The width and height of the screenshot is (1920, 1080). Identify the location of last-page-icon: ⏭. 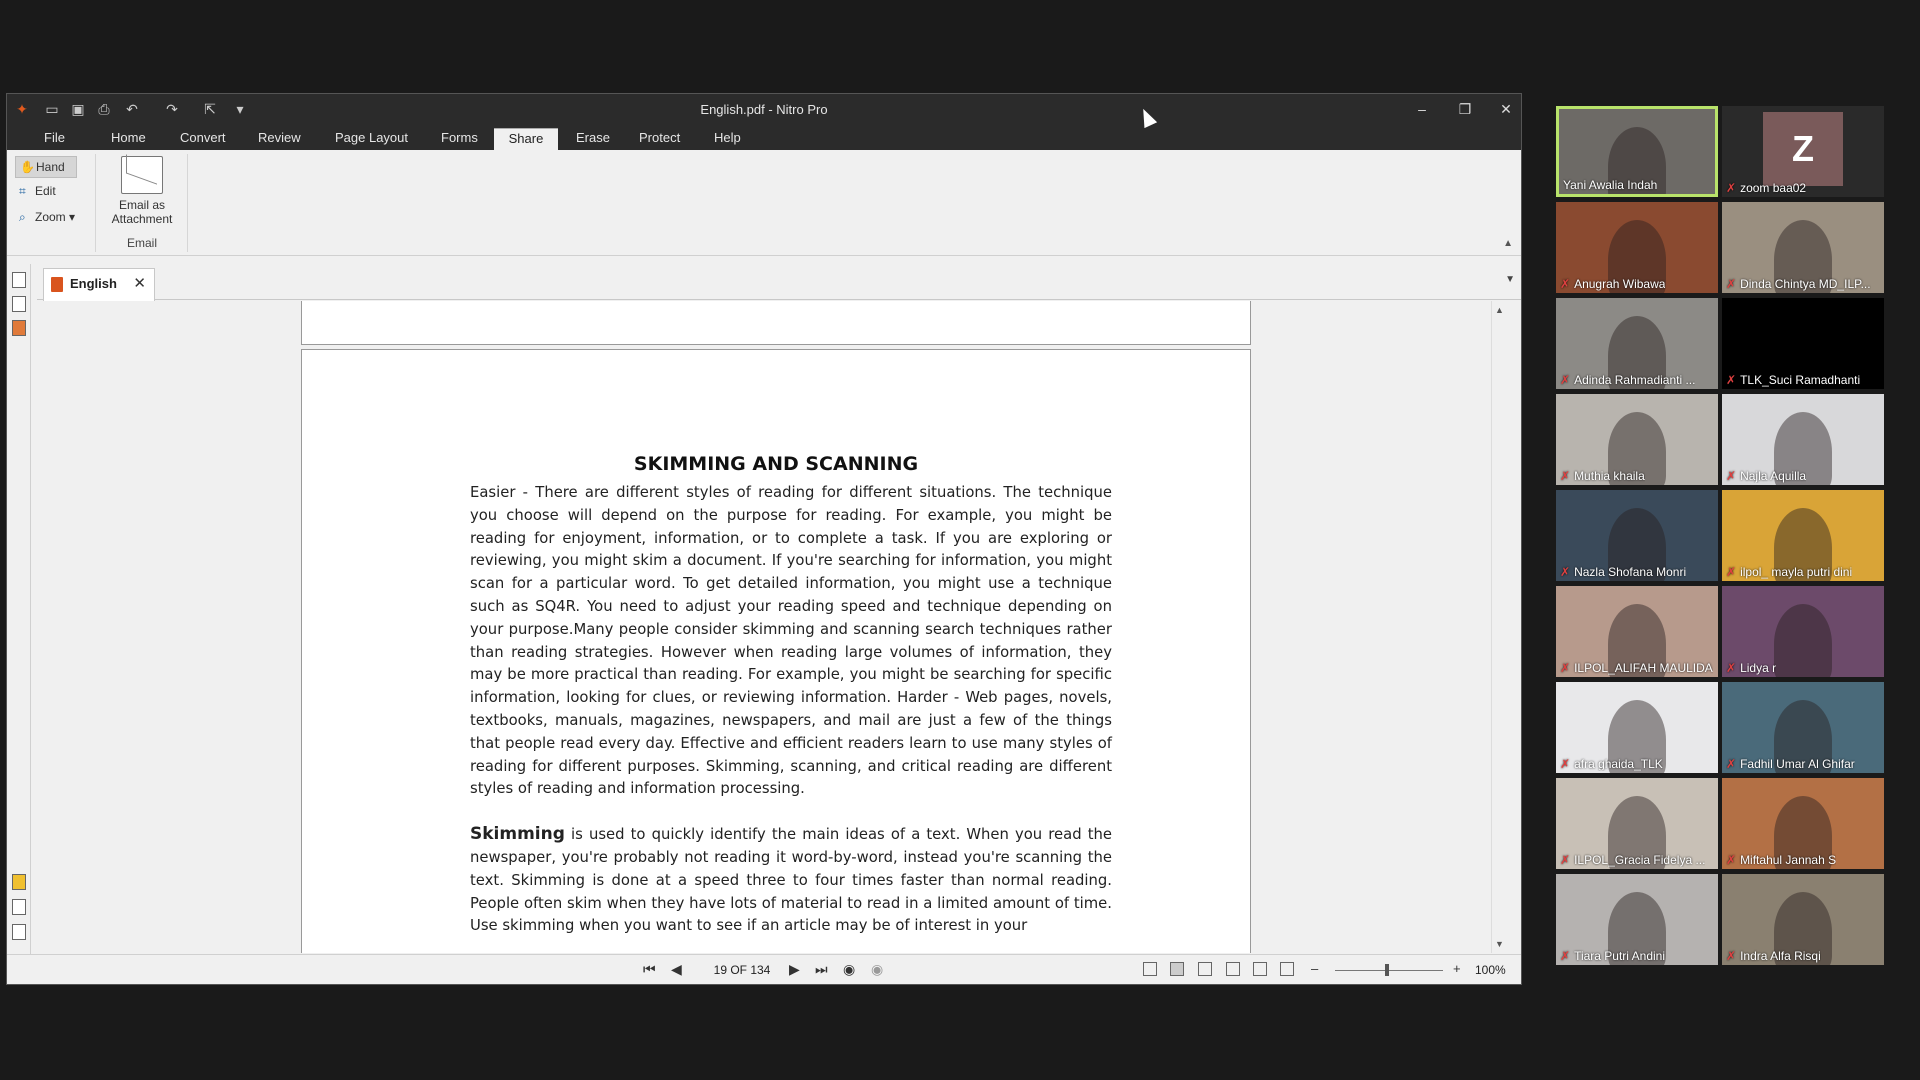
(821, 969).